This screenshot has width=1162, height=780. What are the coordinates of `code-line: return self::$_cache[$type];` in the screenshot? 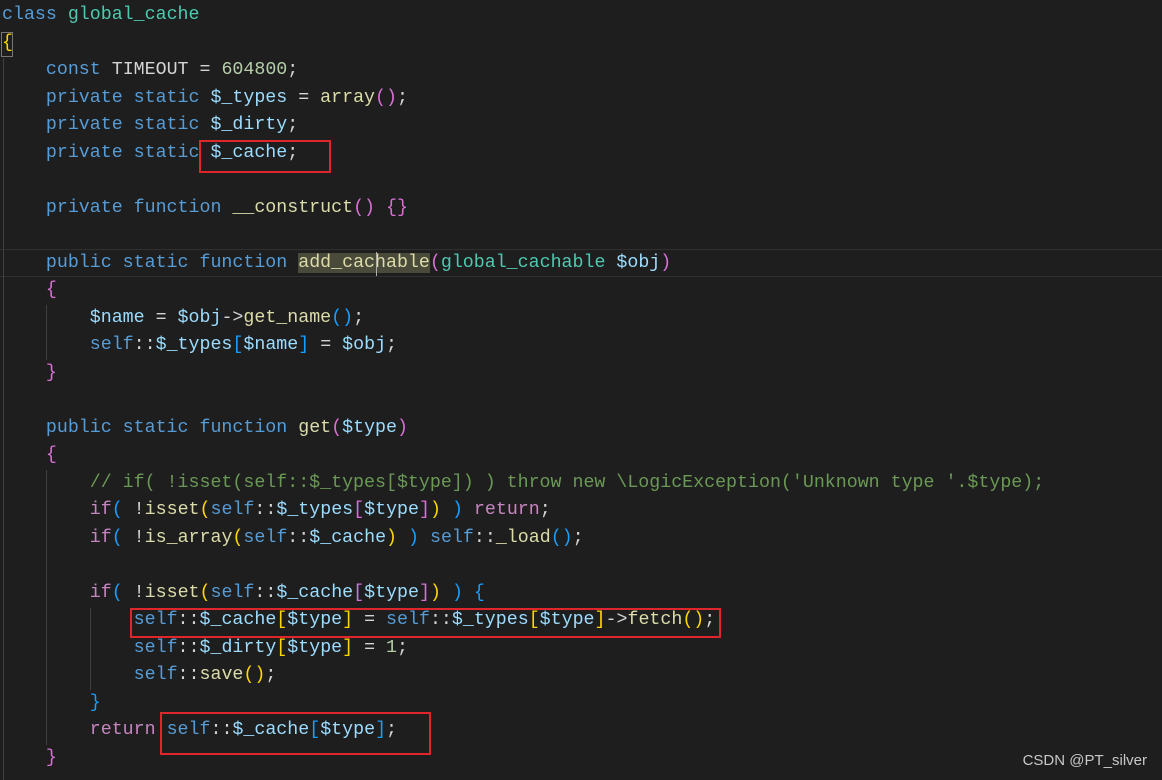 It's located at (523, 731).